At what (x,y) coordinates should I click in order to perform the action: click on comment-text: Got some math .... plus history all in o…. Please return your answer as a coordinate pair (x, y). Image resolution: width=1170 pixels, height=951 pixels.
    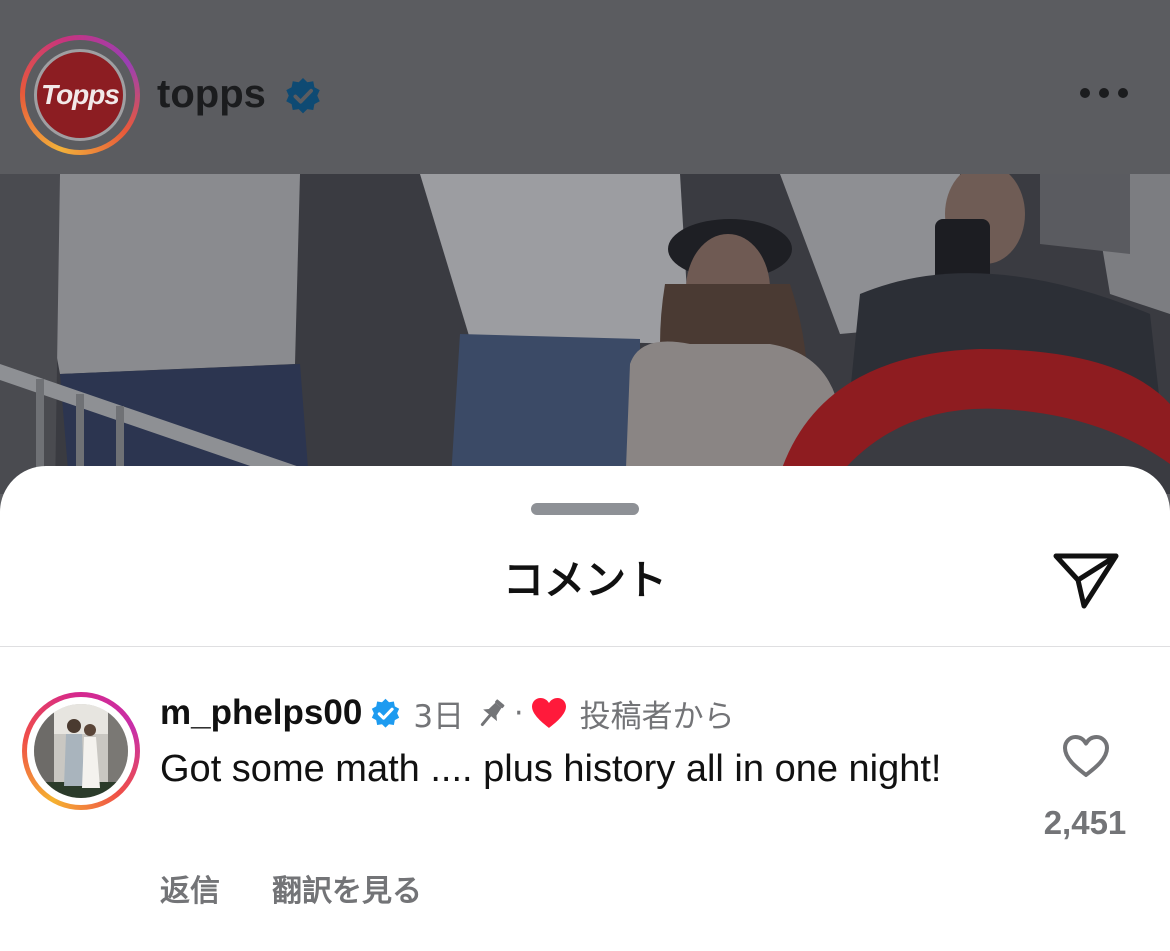
    Looking at the image, I should click on (551, 769).